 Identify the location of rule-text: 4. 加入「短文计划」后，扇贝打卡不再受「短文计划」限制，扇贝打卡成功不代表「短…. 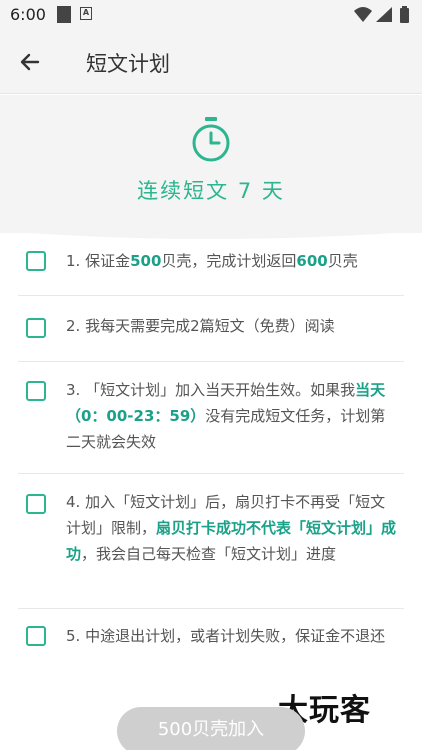
(232, 528).